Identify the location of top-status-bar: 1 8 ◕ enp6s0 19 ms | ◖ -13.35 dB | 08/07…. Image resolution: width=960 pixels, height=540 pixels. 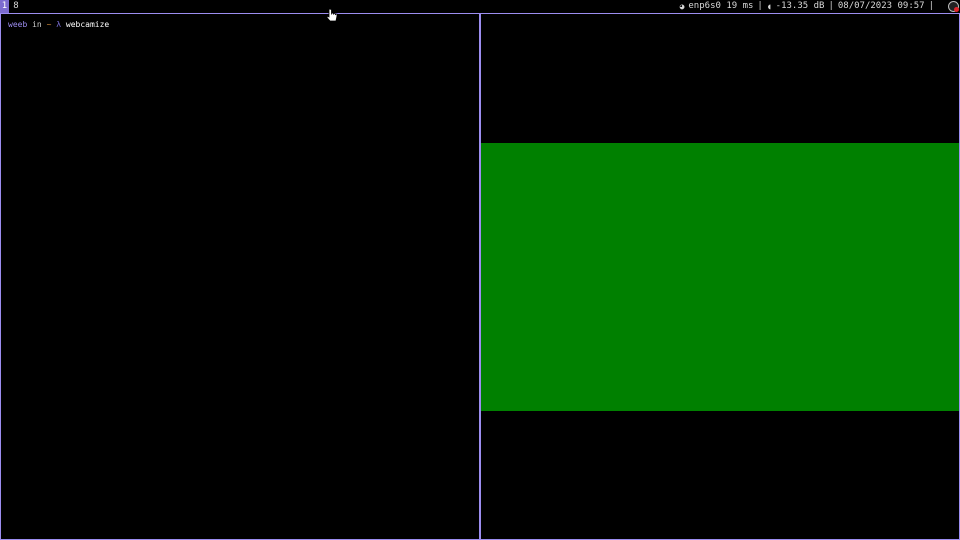
(480, 6).